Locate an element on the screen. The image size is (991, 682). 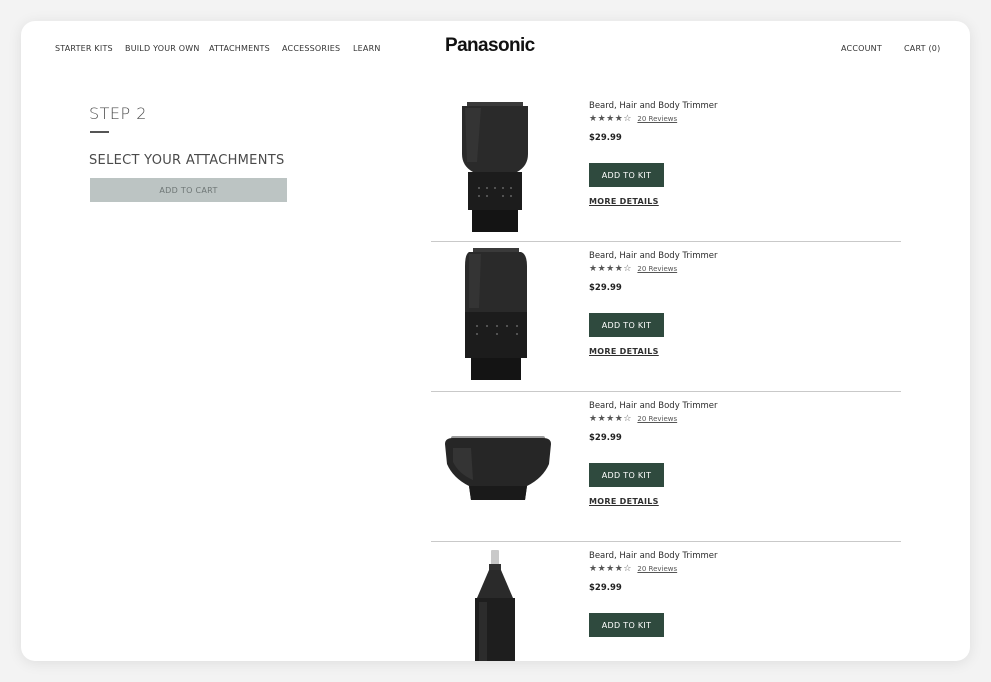
account-link: ACCOUNT is located at coordinates (861, 48).